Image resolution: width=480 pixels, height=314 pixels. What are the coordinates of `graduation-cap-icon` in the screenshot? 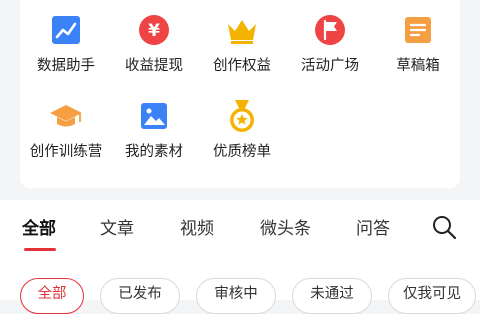 It's located at (66, 116).